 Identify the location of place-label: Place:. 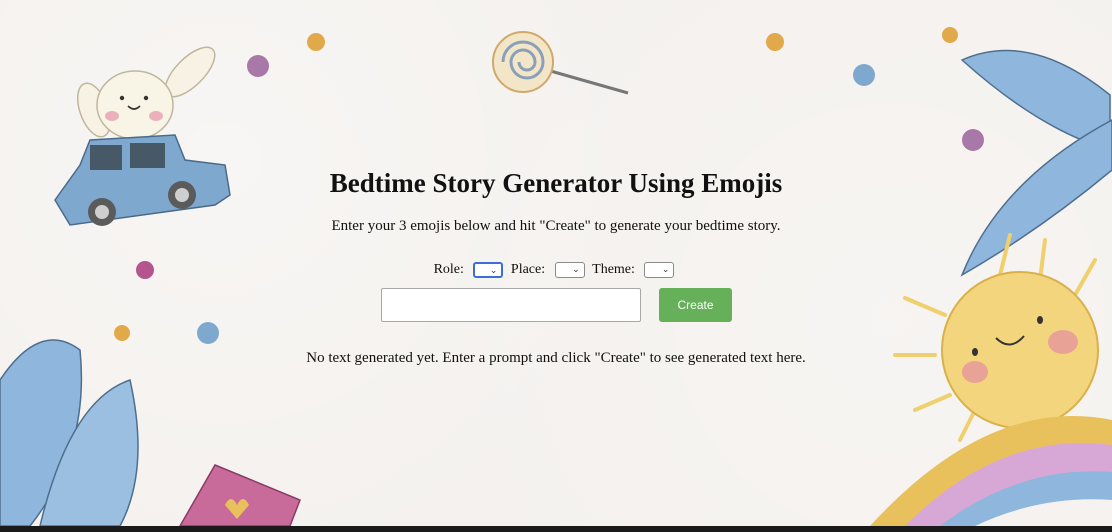
(528, 269).